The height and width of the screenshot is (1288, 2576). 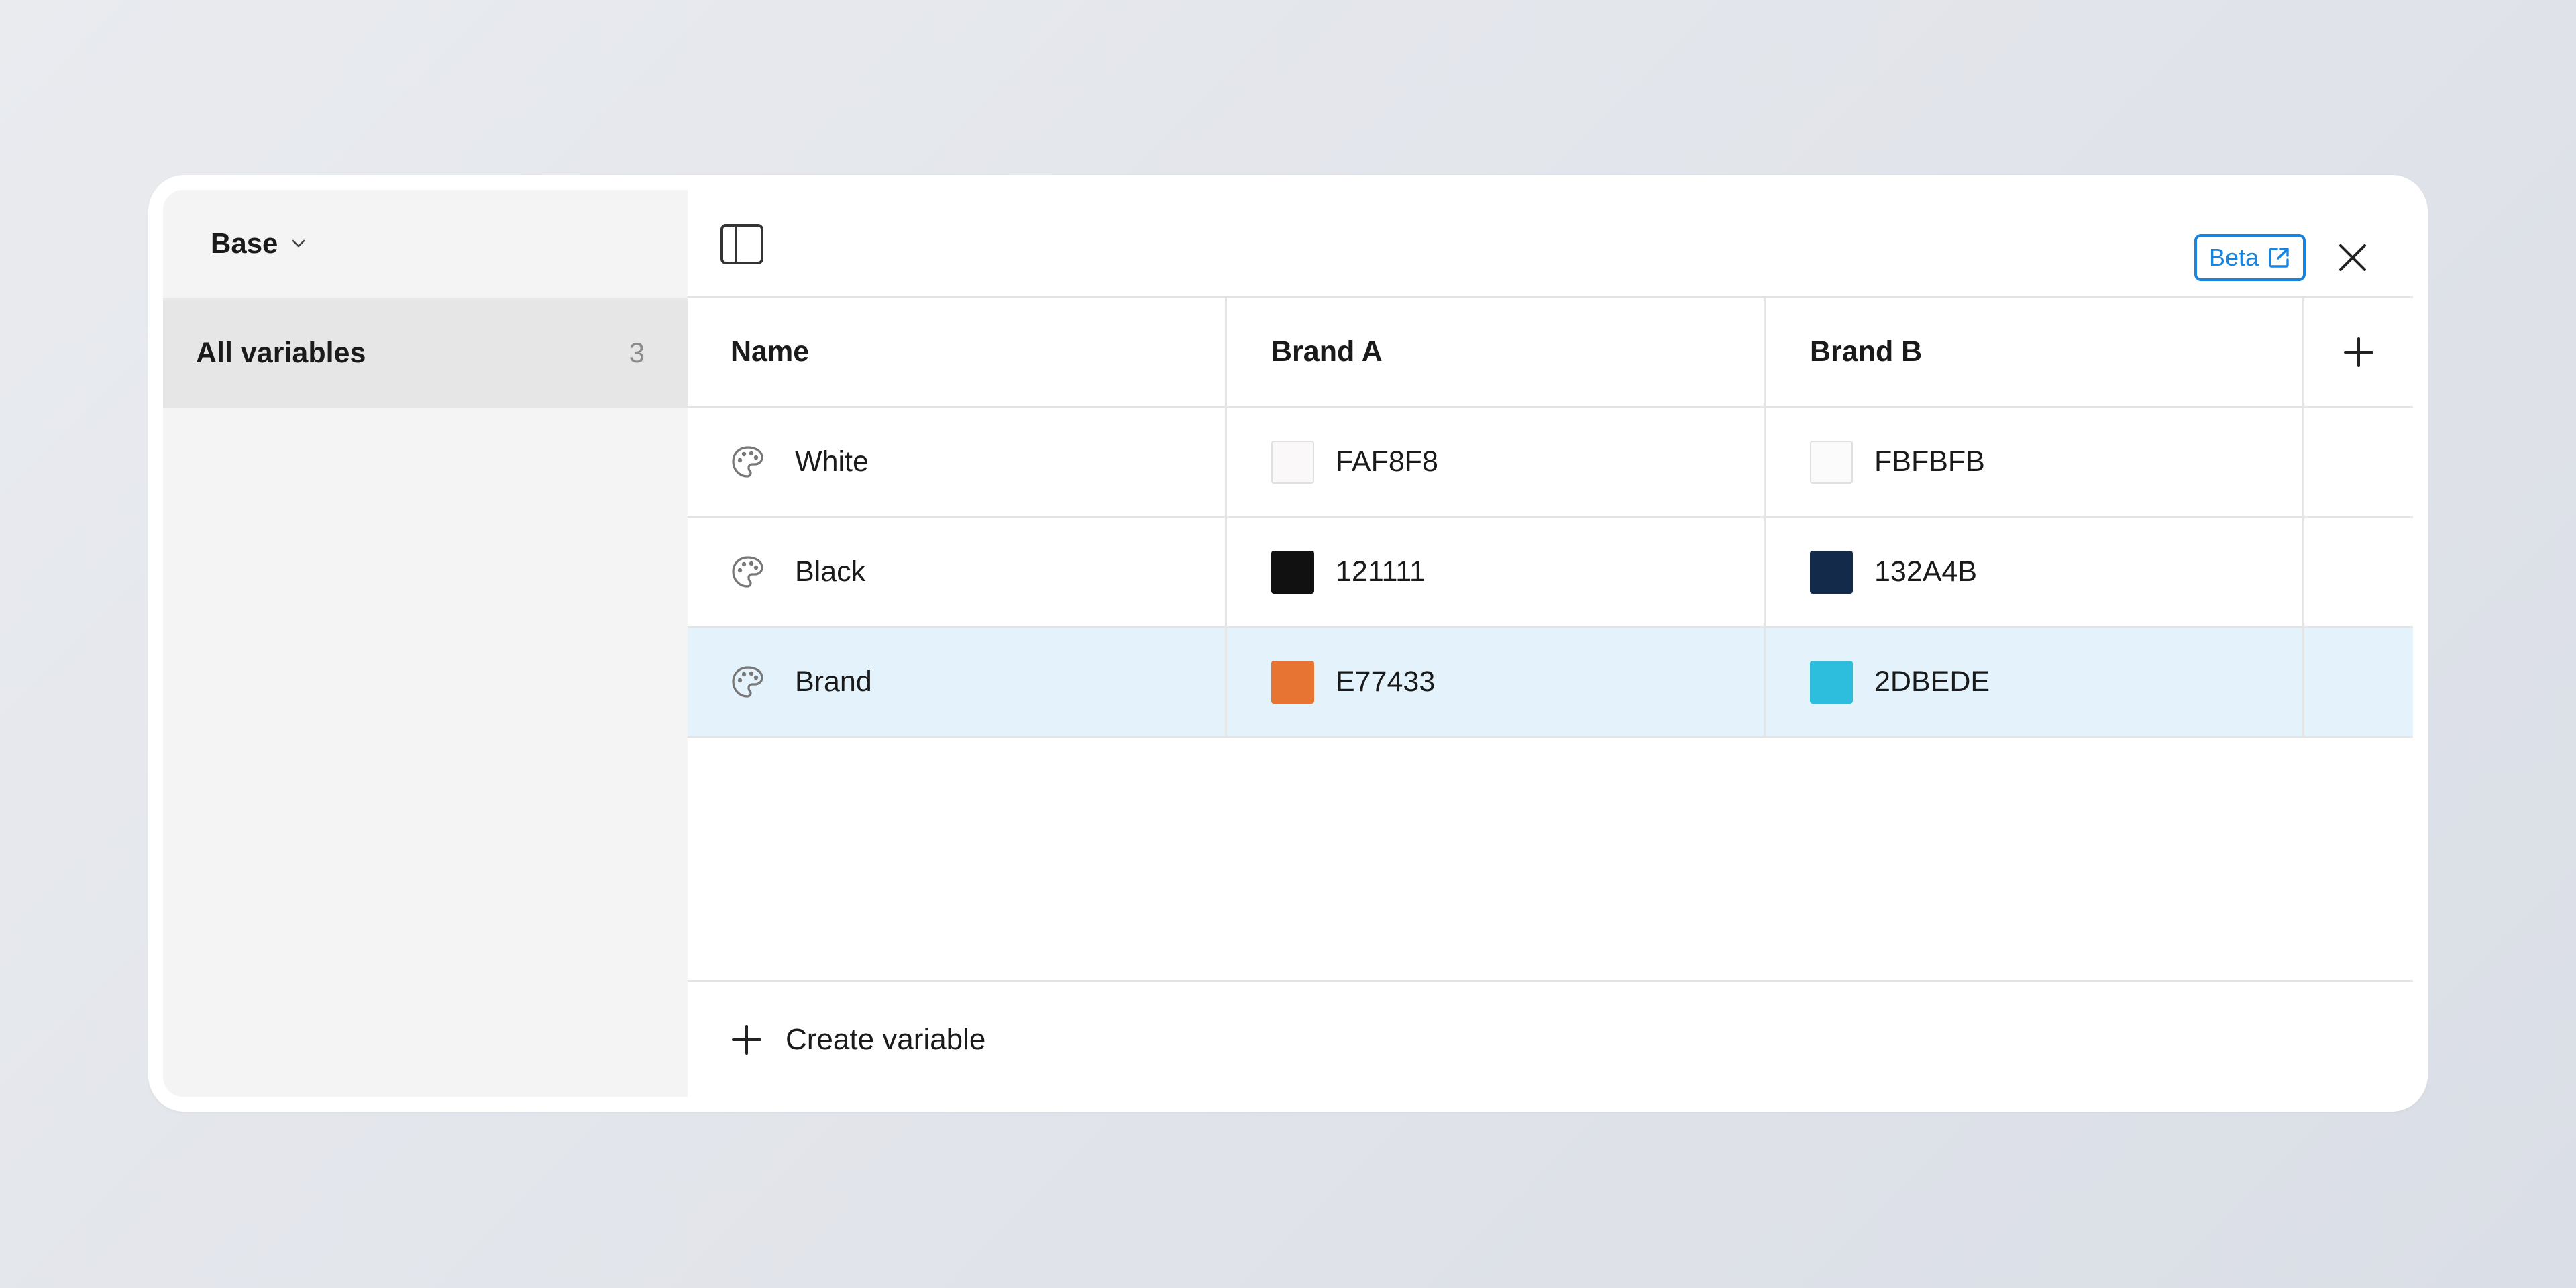 What do you see at coordinates (2035, 572) in the screenshot?
I see `value-cell-brand-b: 132A4B` at bounding box center [2035, 572].